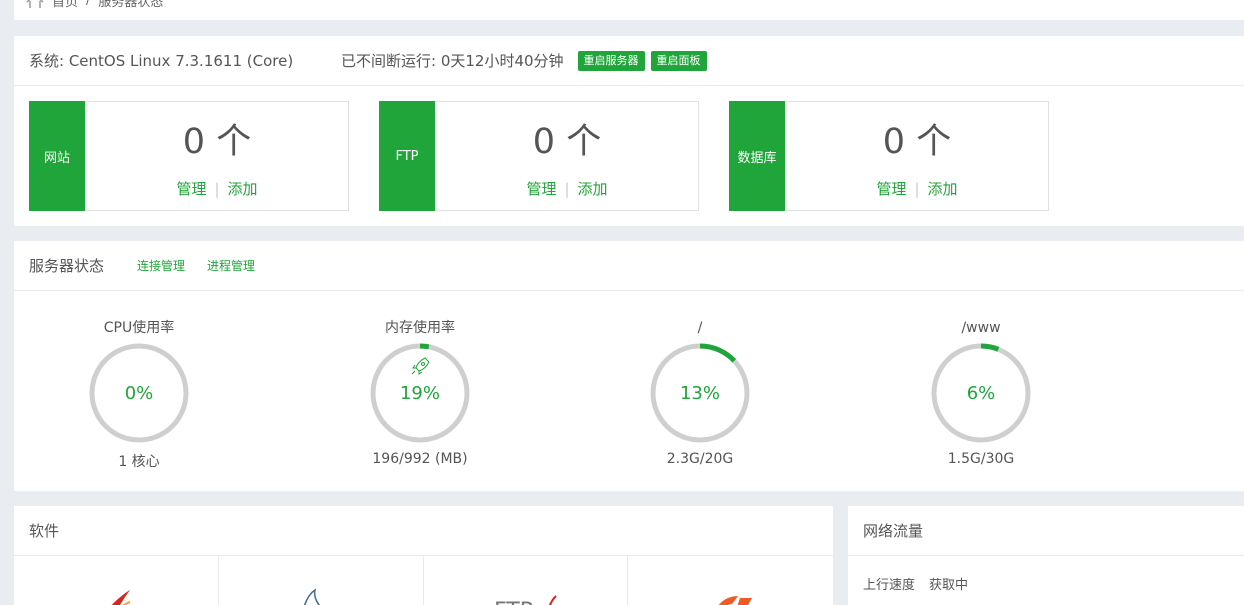  I want to click on svg-text: FTP, so click(513, 602).